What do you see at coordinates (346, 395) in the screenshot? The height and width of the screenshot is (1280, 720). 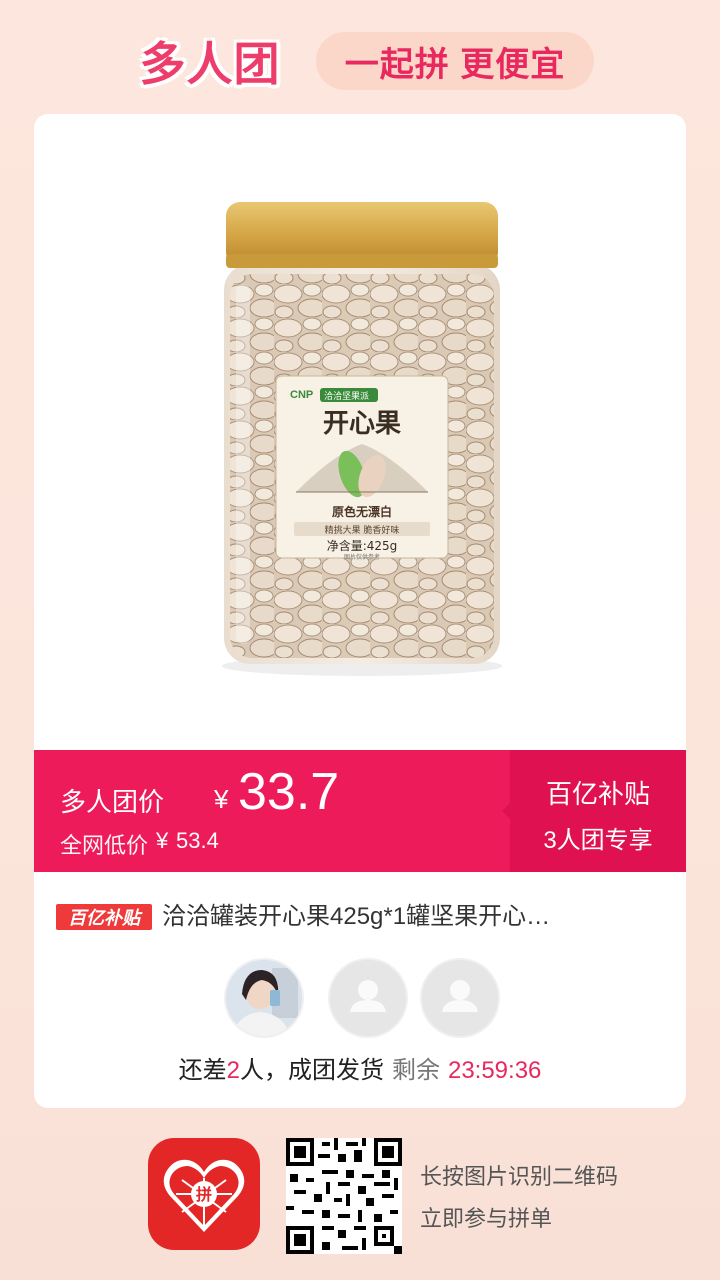 I see `label-brand-cn: 洽洽坚果派` at bounding box center [346, 395].